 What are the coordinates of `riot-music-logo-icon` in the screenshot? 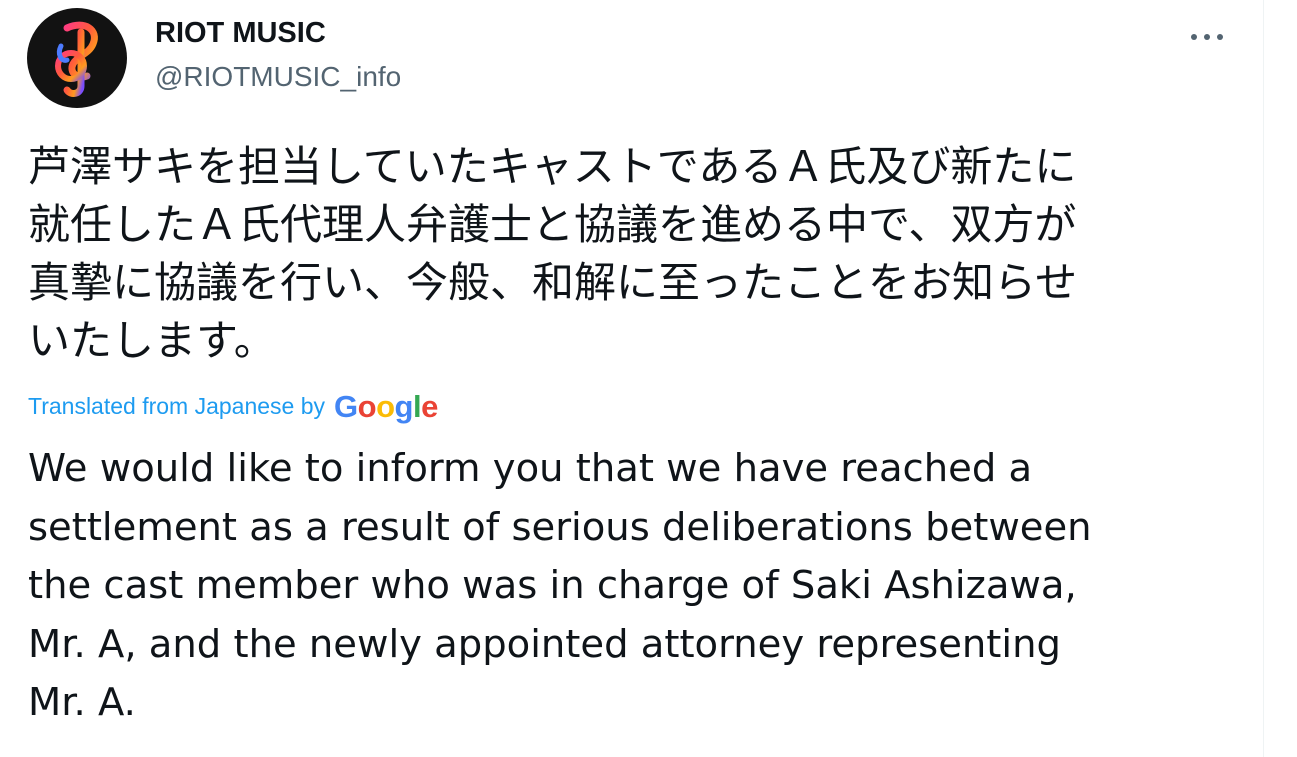 It's located at (76, 59).